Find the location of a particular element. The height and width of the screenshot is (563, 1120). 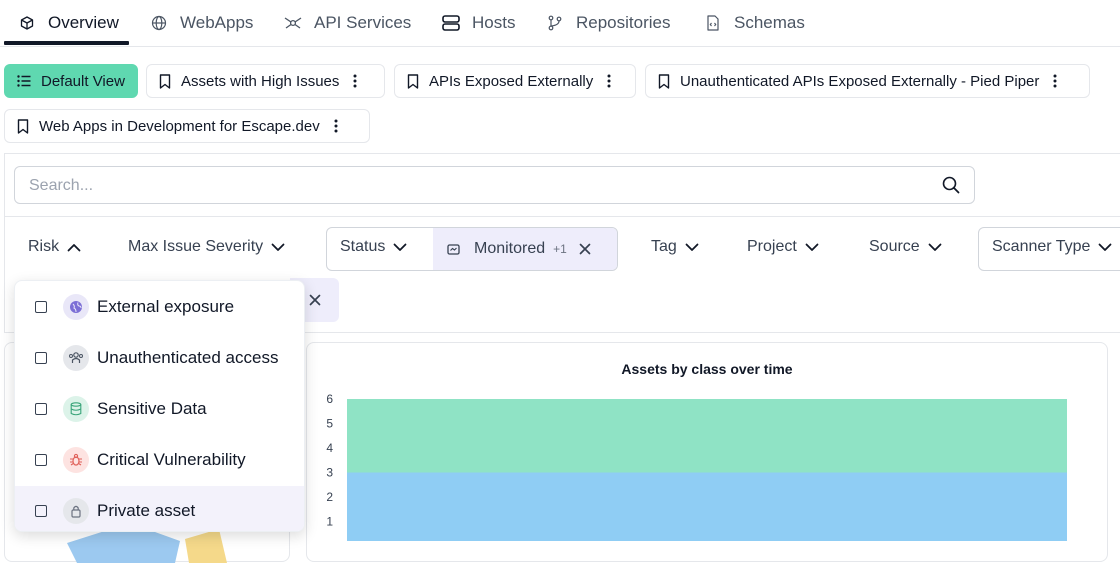

view-assets-high-issues: Assets with High Issues is located at coordinates (265, 81).